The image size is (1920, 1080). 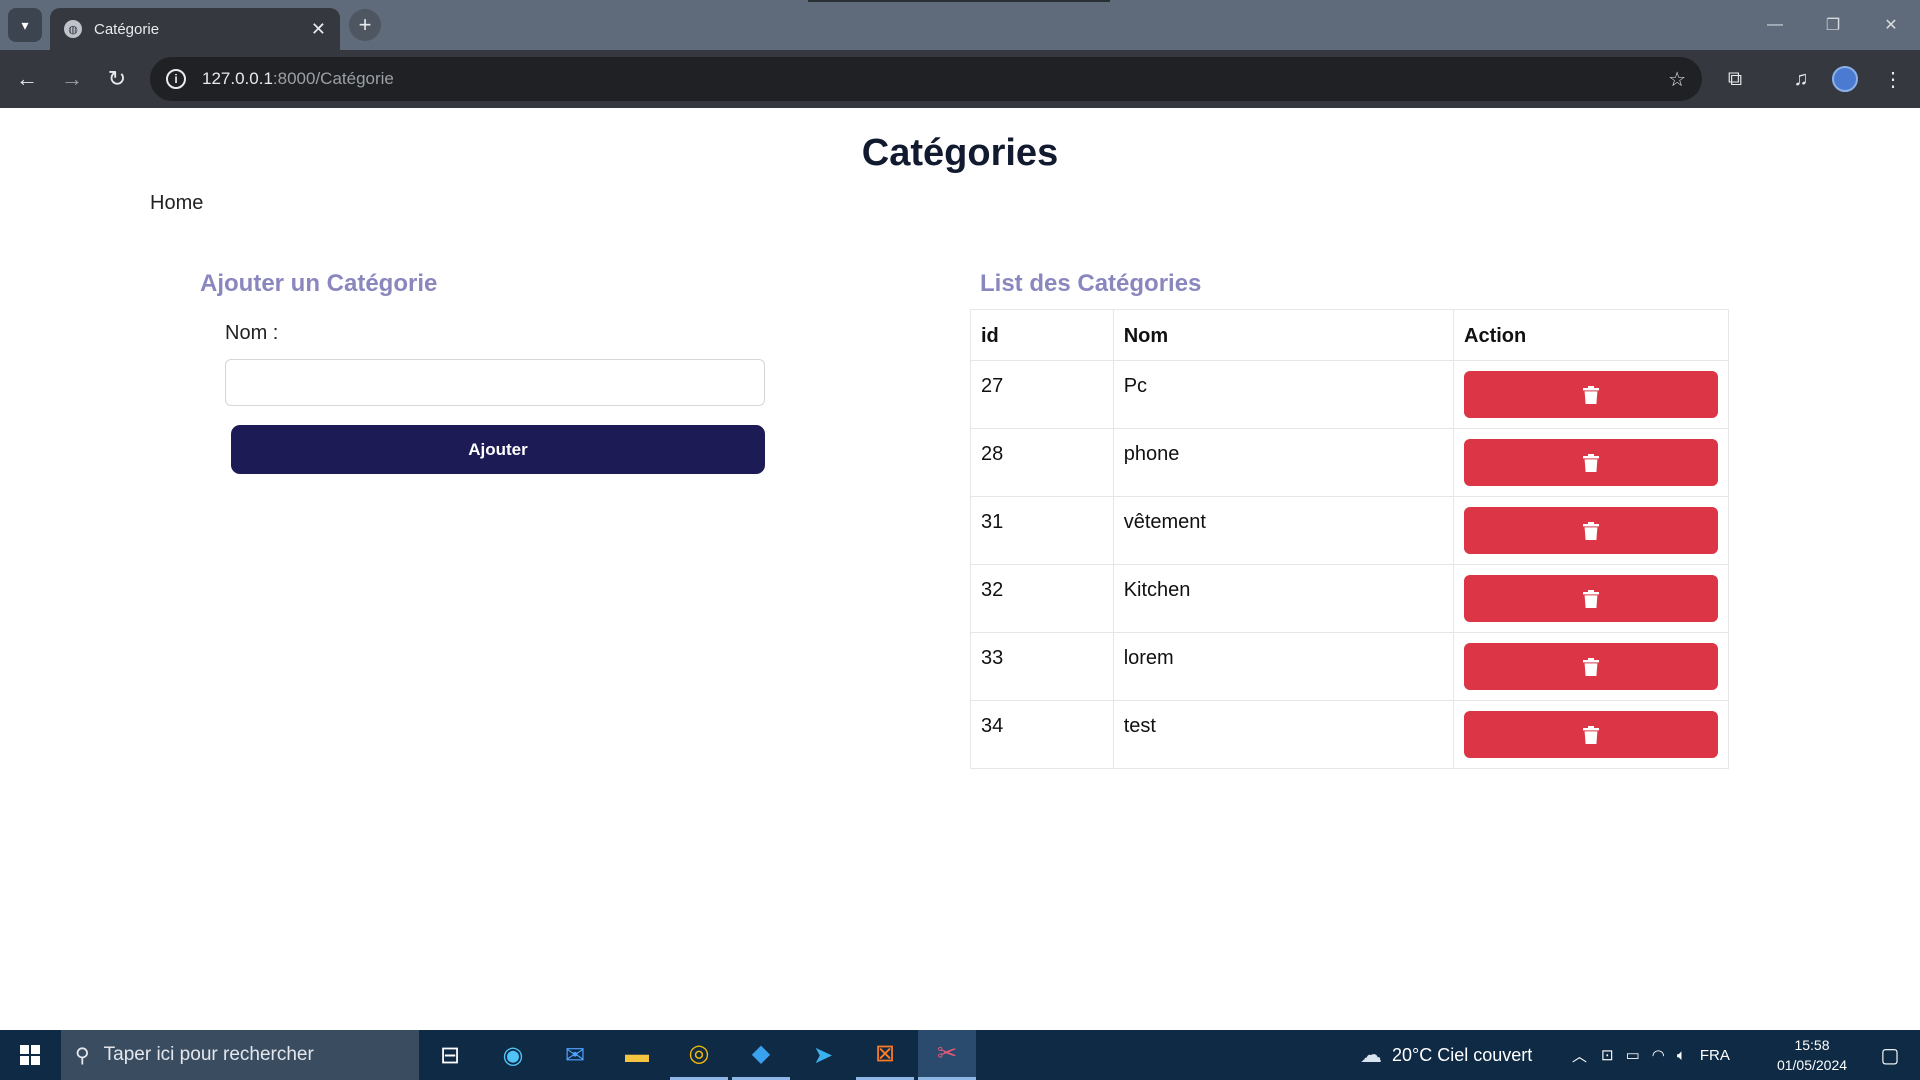 I want to click on table-header-row: id Nom Action, so click(x=1349, y=335).